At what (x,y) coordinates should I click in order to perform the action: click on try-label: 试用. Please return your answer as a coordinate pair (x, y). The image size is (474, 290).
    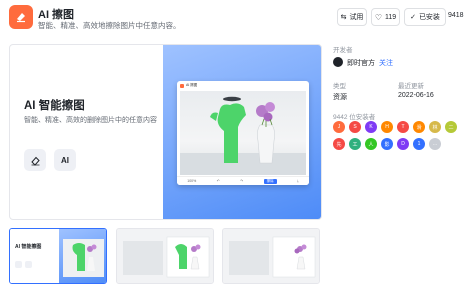
    Looking at the image, I should click on (356, 17).